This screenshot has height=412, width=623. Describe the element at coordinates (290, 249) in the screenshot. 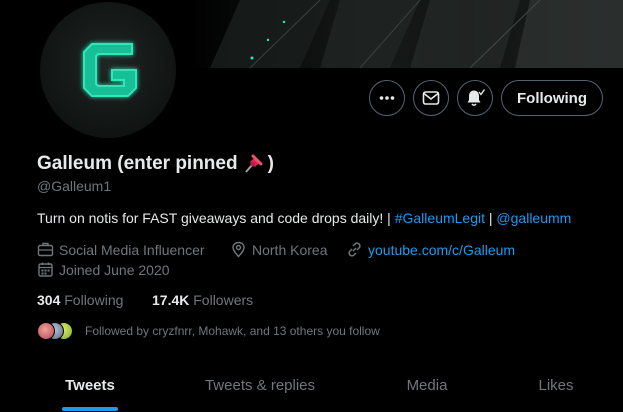

I see `location-text: North Korea` at that location.